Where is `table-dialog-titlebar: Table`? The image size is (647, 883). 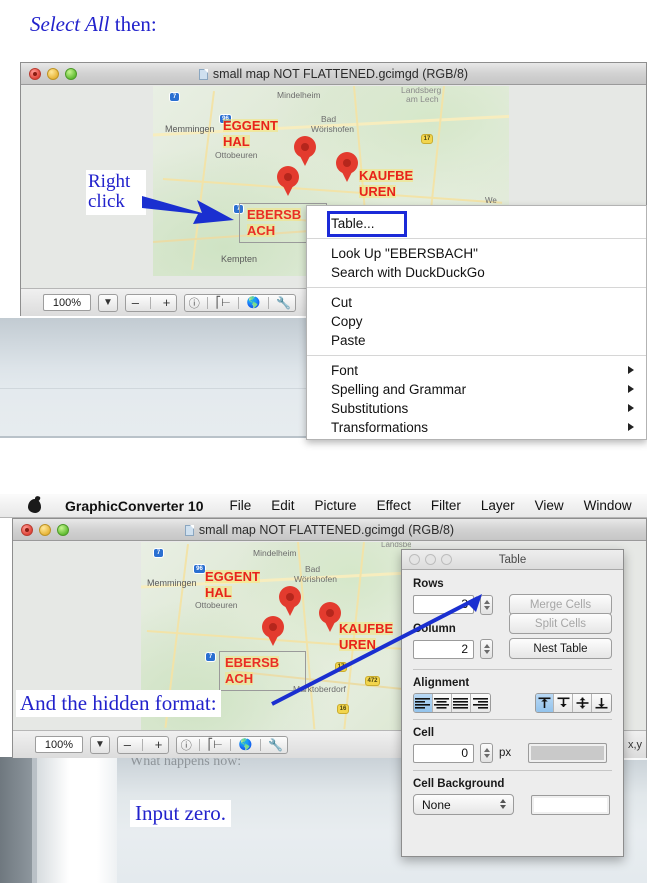 table-dialog-titlebar: Table is located at coordinates (512, 560).